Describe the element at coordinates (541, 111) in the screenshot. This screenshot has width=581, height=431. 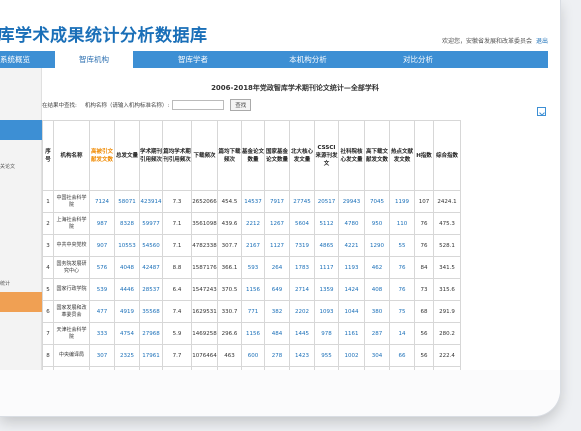
I see `export-icon` at that location.